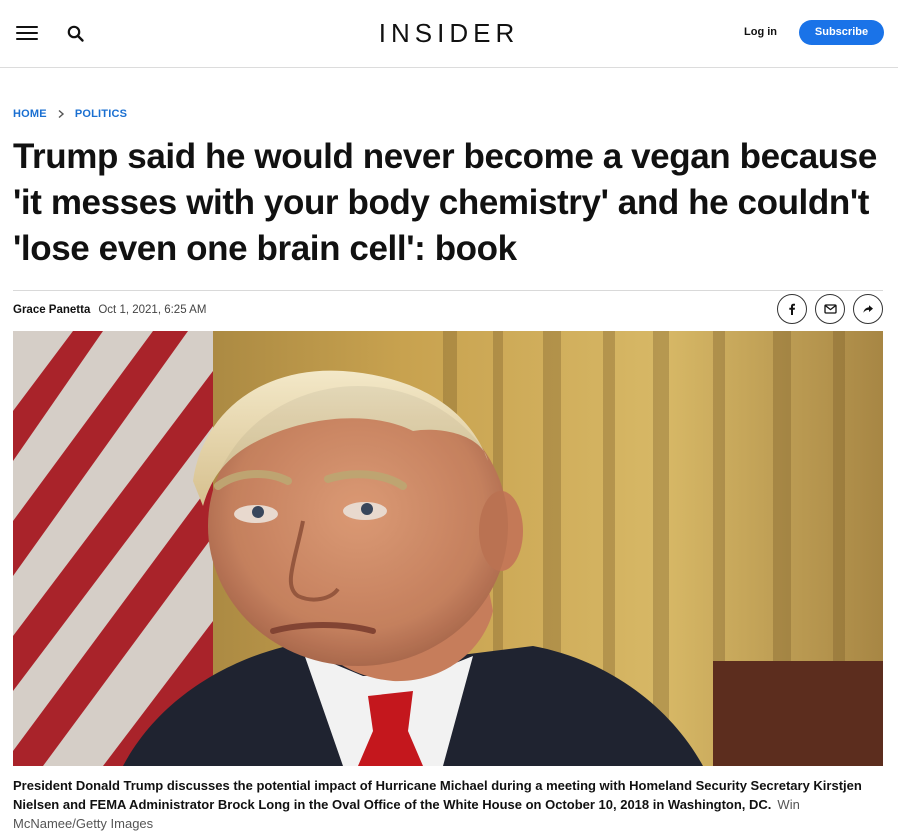 The width and height of the screenshot is (898, 838). Describe the element at coordinates (449, 34) in the screenshot. I see `site-header: INSIDER Log in Subscribe` at that location.